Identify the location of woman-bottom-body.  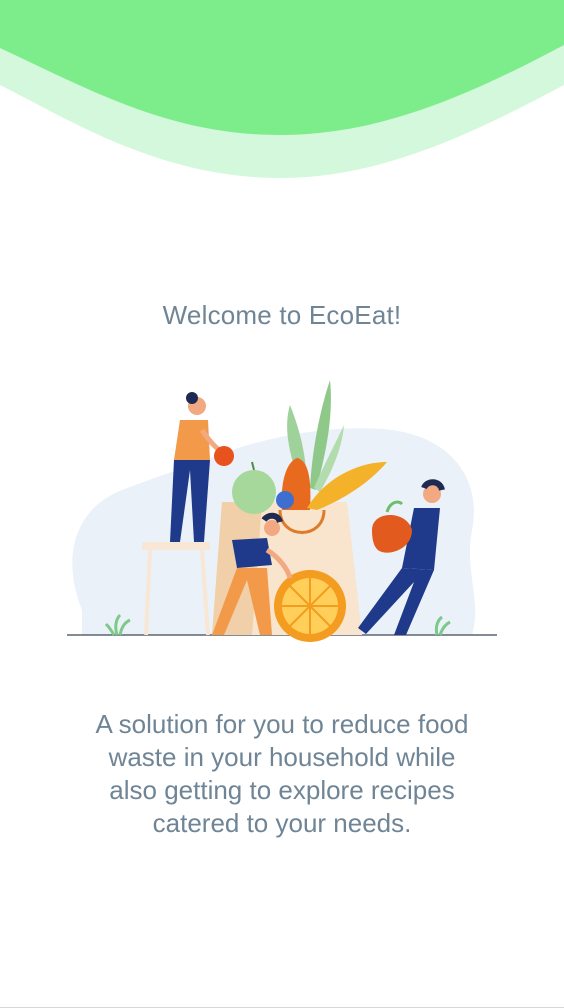
(252, 553).